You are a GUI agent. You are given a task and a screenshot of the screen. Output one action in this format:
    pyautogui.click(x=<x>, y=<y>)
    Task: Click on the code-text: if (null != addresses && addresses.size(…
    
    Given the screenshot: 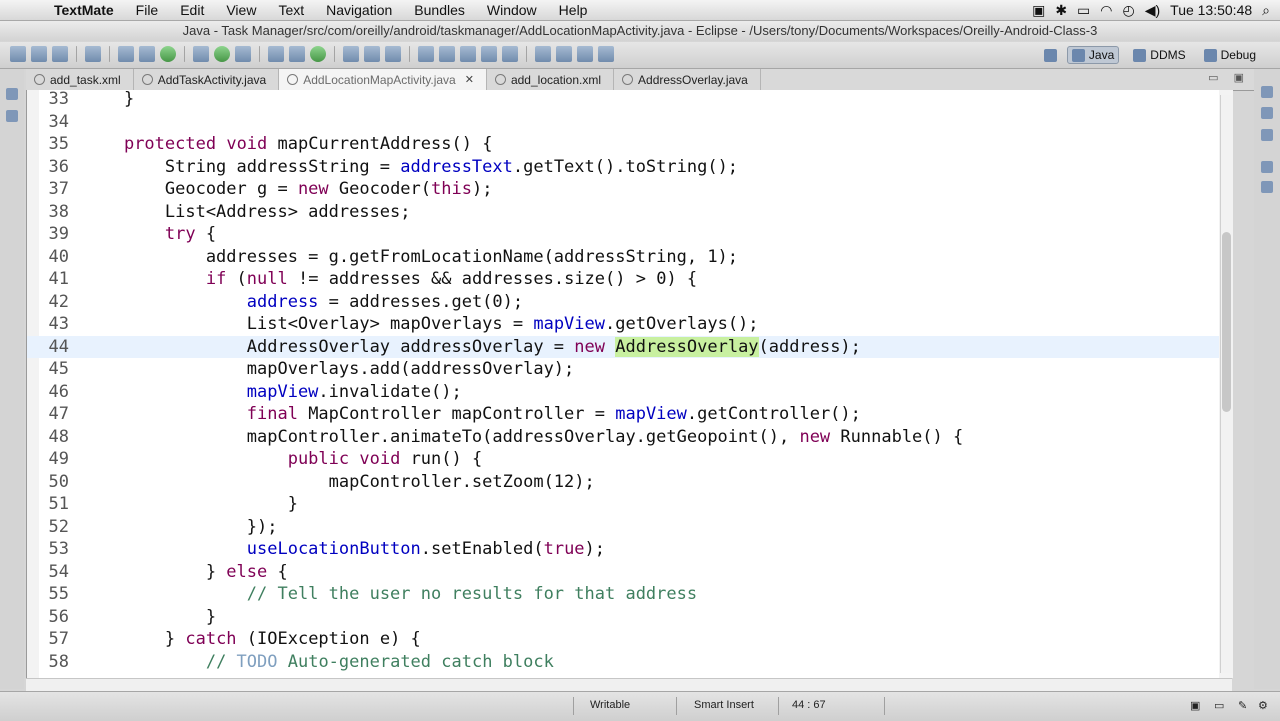 What is the action you would take?
    pyautogui.click(x=390, y=279)
    